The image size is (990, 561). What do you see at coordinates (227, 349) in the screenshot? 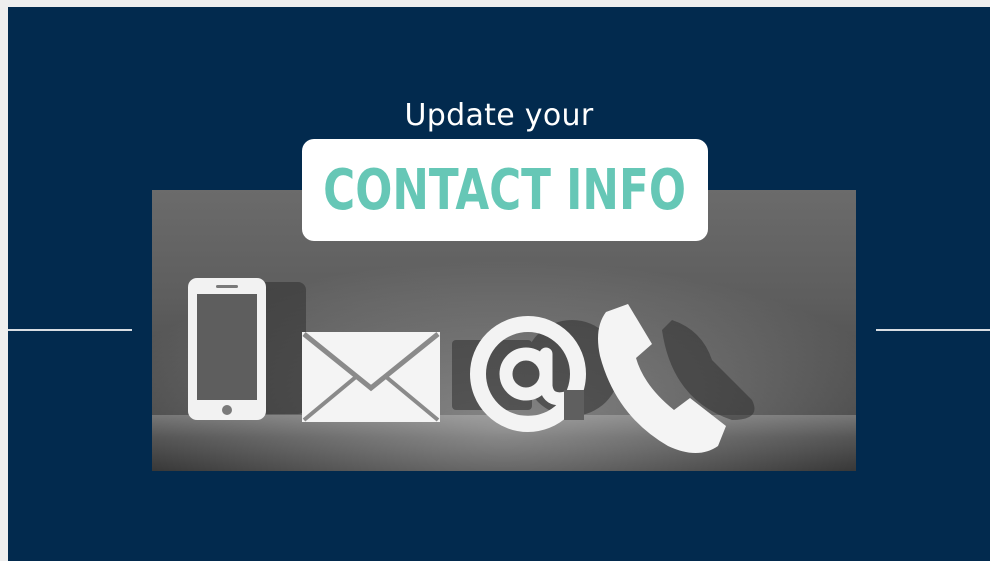
I see `smartphone-icon` at bounding box center [227, 349].